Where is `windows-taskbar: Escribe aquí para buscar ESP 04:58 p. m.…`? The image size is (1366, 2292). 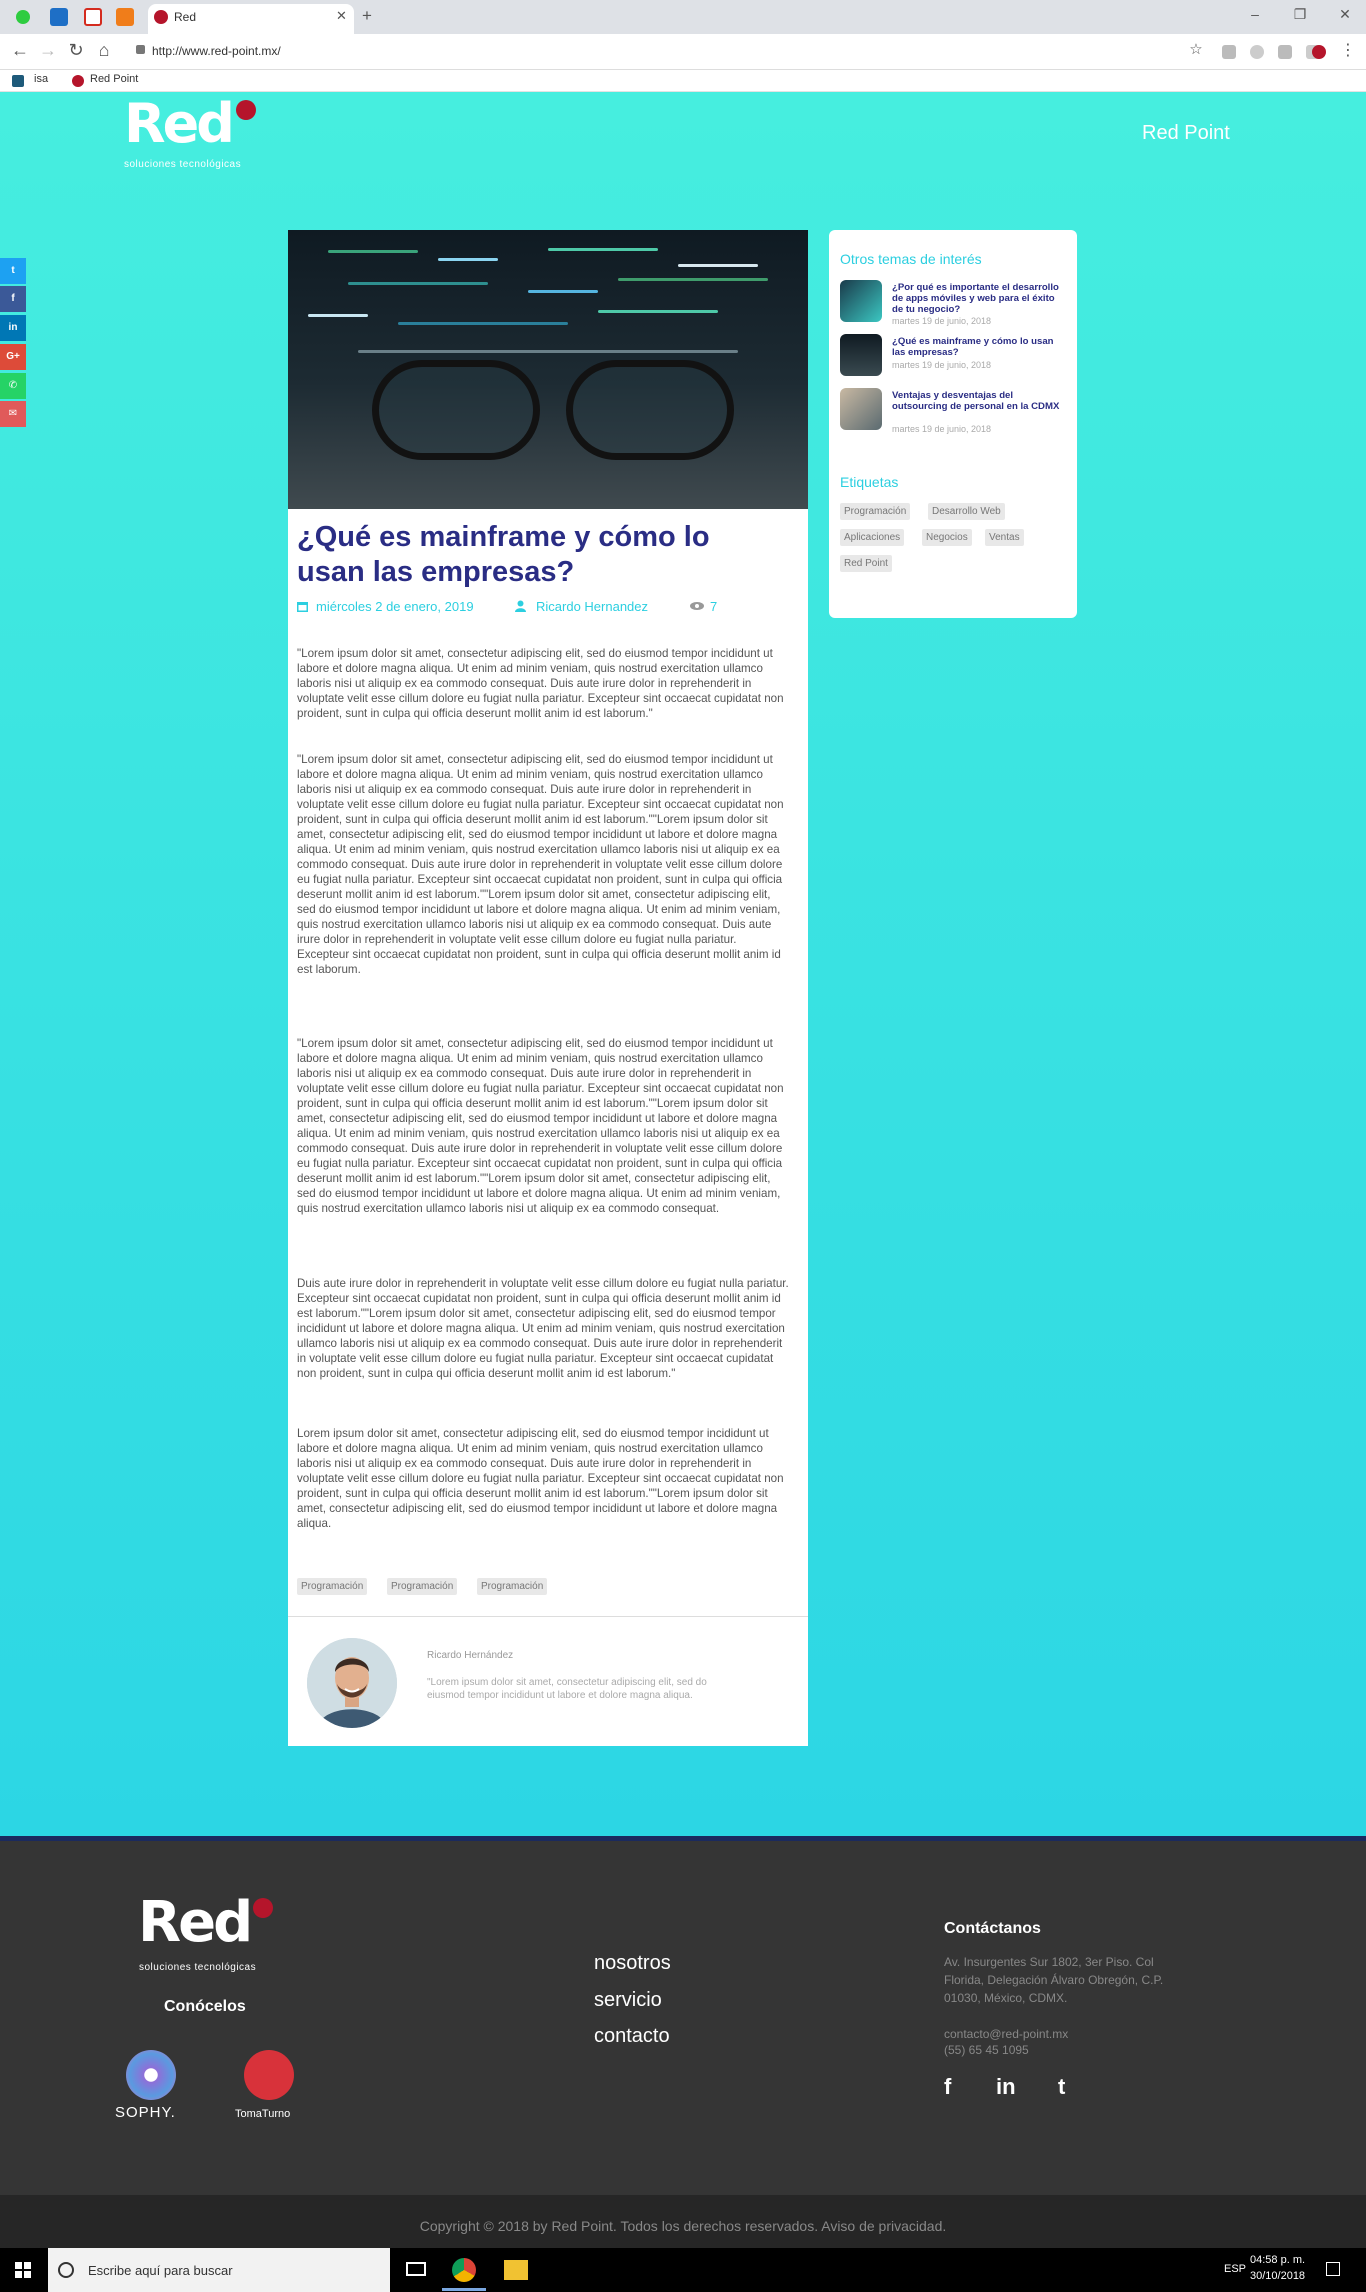
windows-taskbar: Escribe aquí para buscar ESP 04:58 p. m.… is located at coordinates (683, 2270).